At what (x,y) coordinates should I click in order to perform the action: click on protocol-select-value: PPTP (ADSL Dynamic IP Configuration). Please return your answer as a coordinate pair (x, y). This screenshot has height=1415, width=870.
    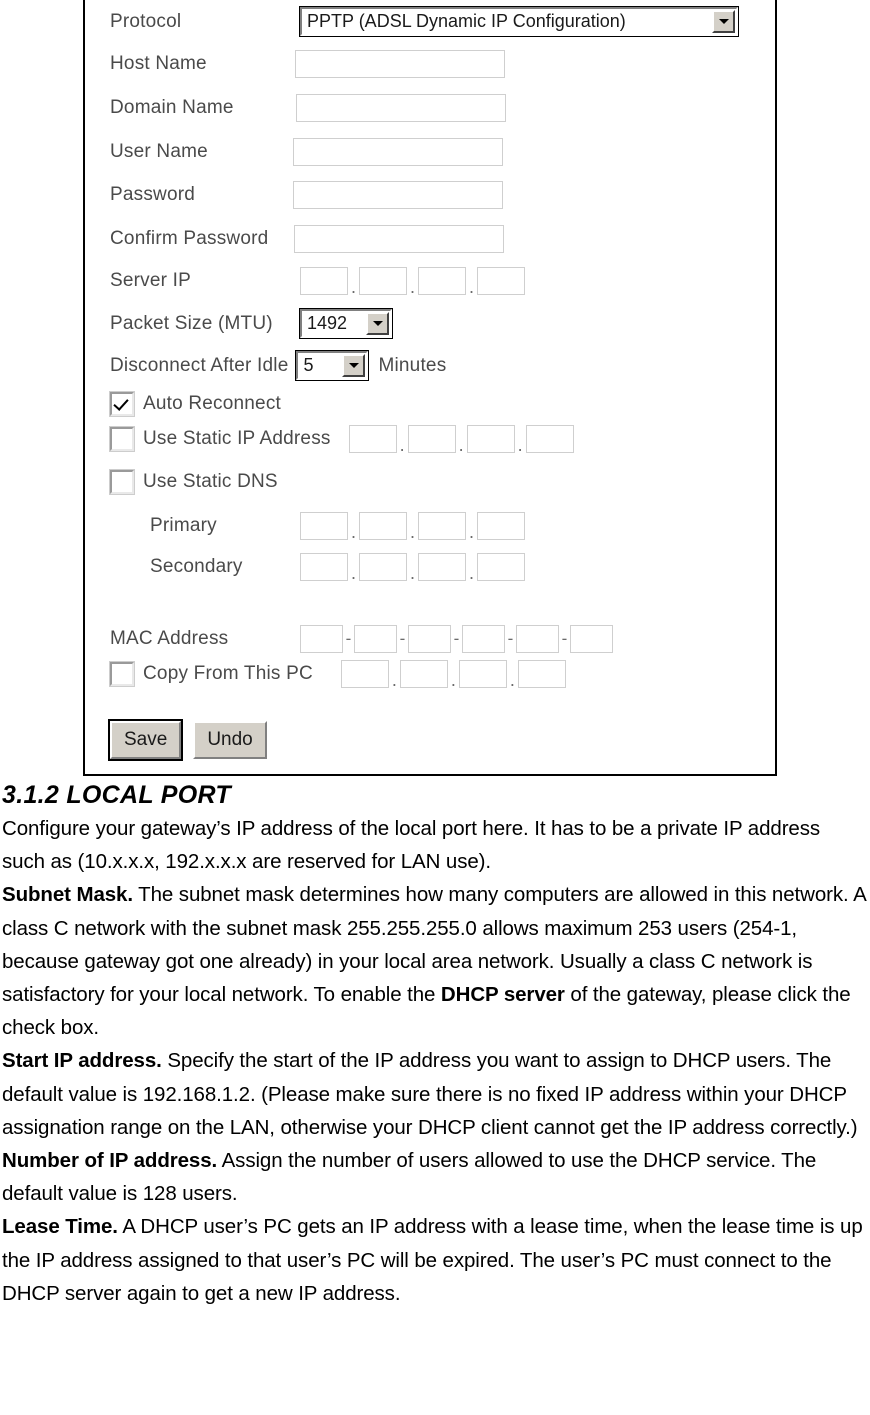
    Looking at the image, I should click on (506, 21).